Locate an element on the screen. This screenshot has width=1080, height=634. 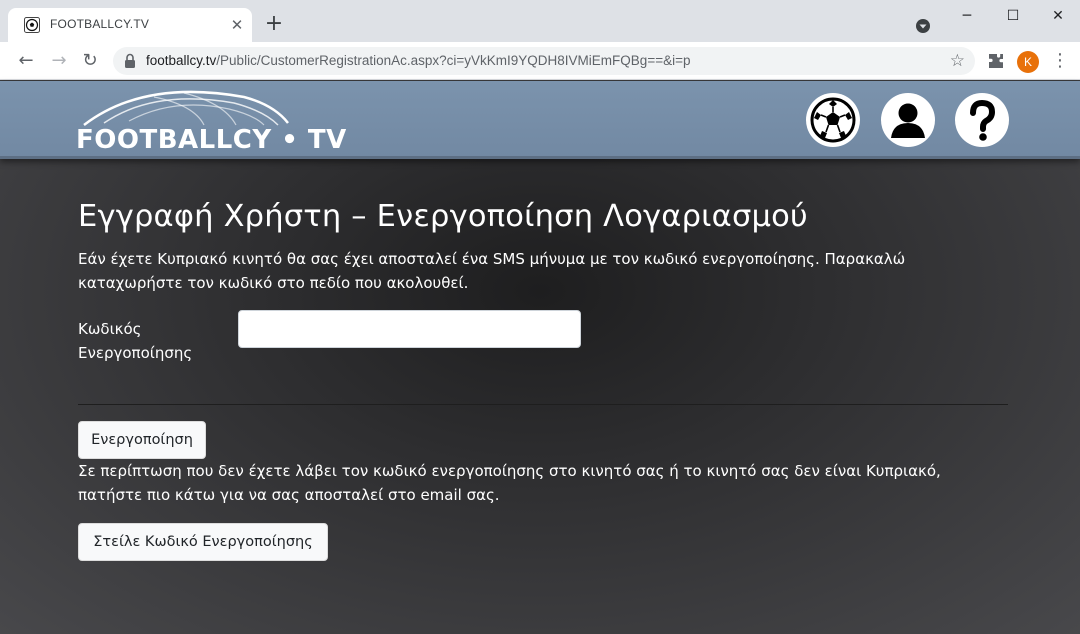
minimize-button: ─ is located at coordinates (967, 16).